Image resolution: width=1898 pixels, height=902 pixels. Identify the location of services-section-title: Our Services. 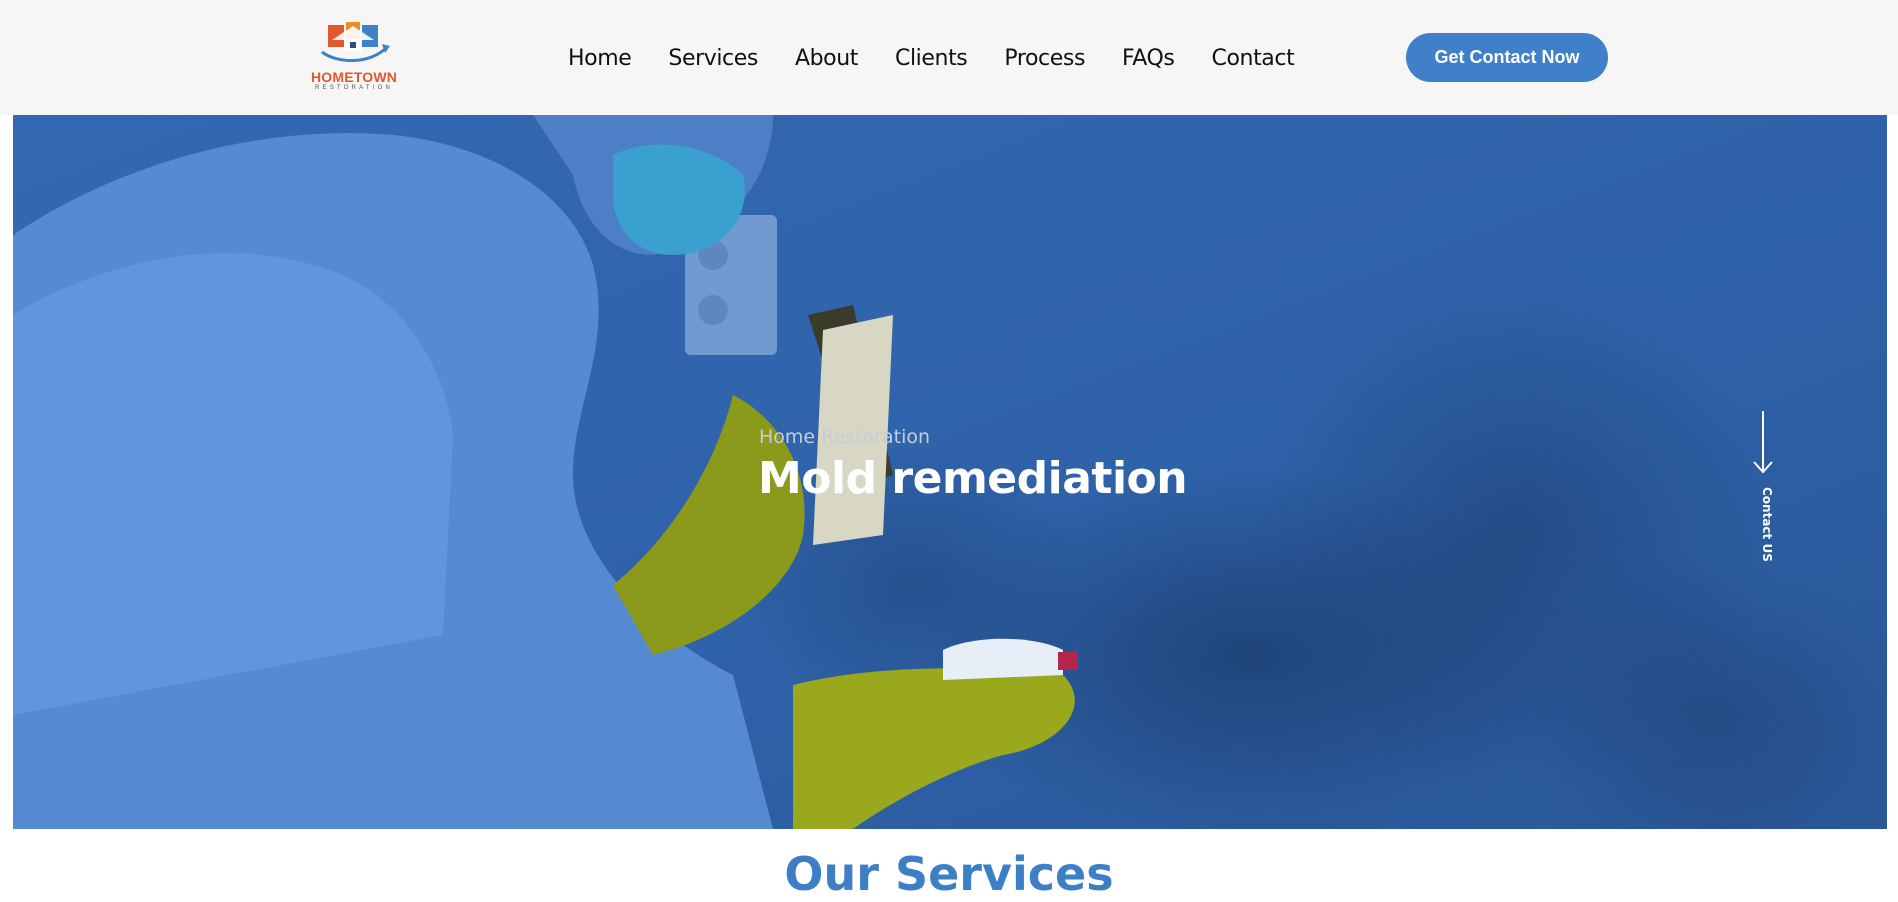
(949, 874).